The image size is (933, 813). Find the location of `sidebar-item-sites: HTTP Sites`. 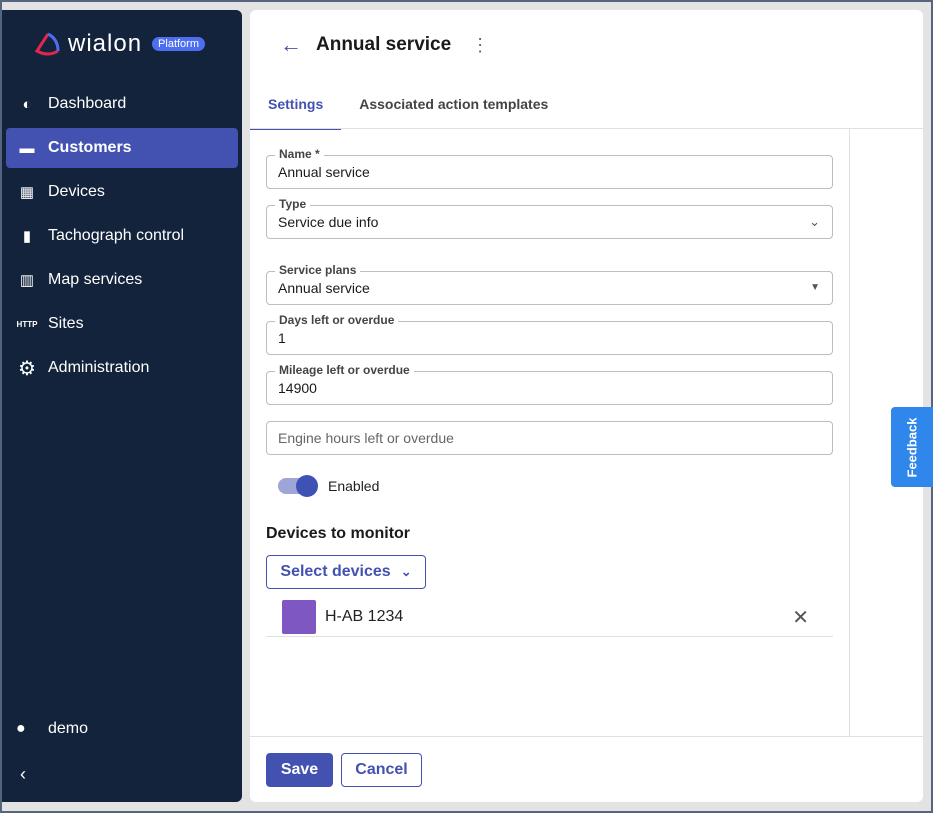

sidebar-item-sites: HTTP Sites is located at coordinates (122, 324).